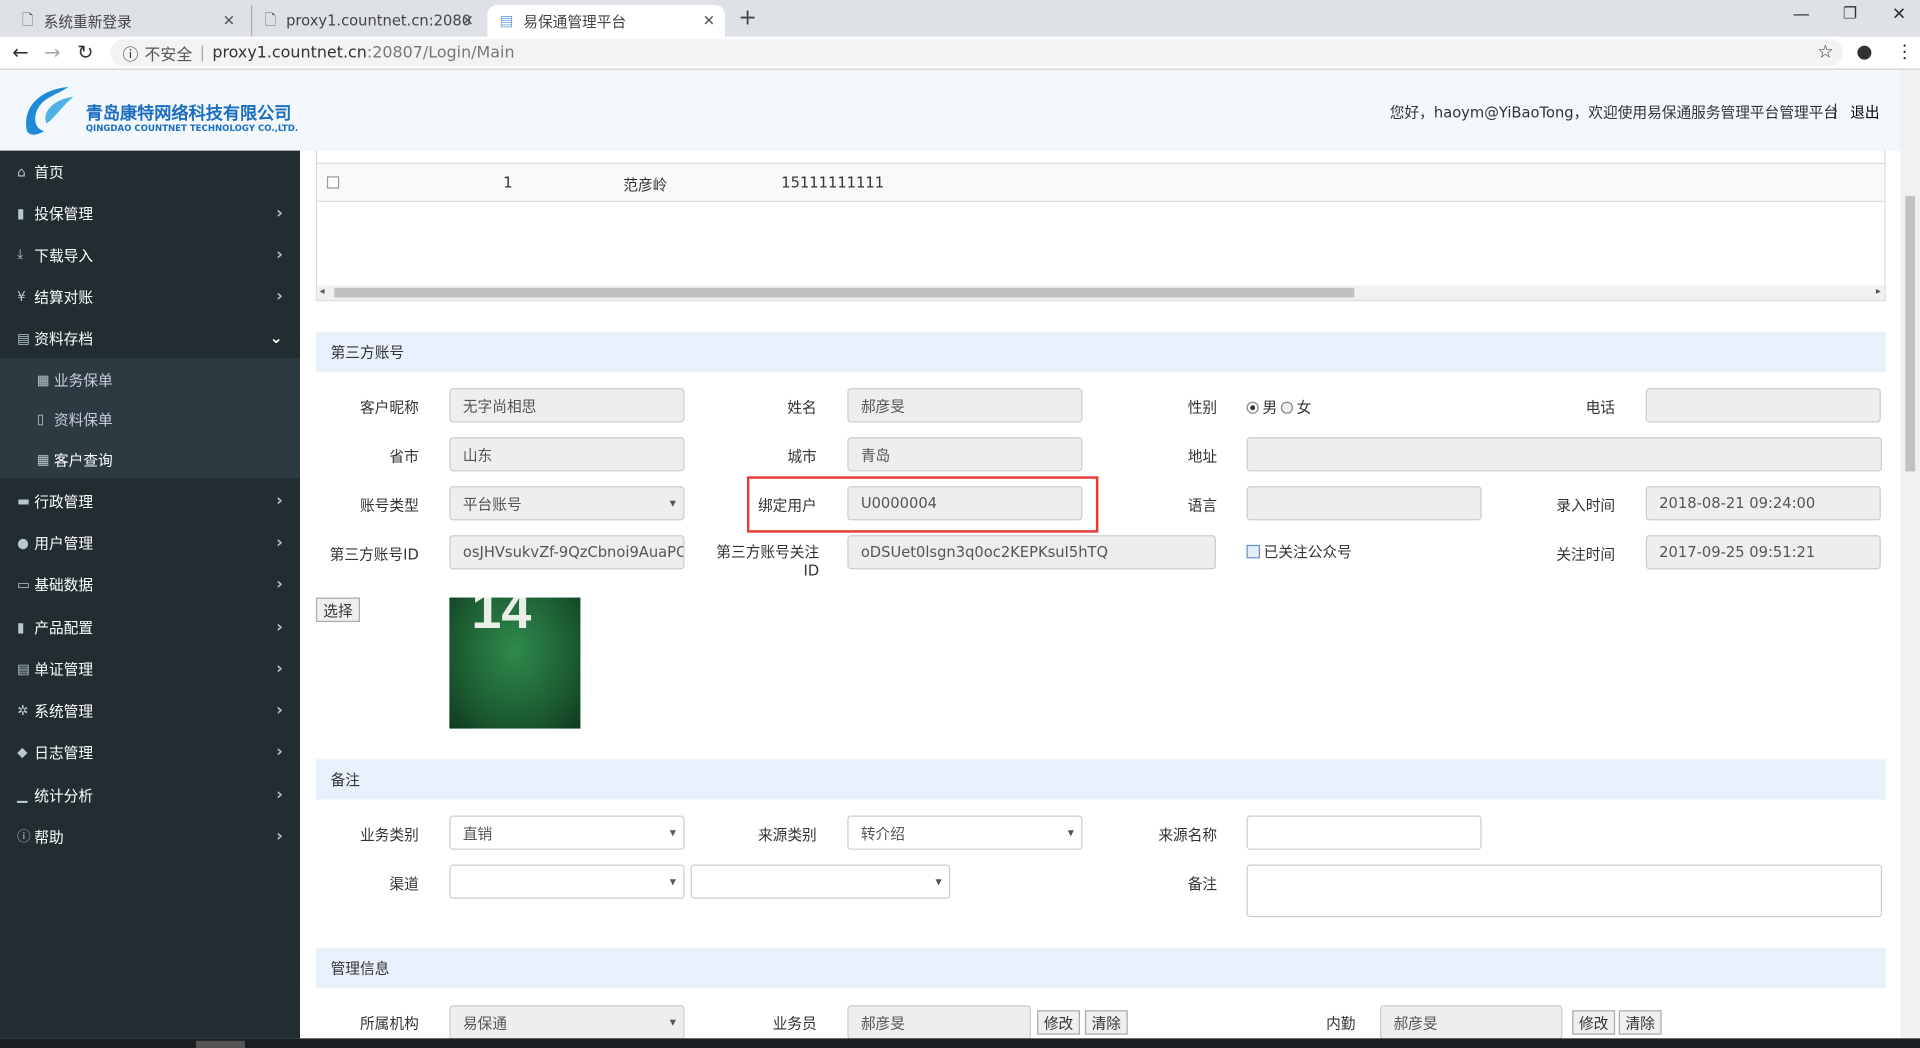  What do you see at coordinates (150, 380) in the screenshot?
I see `sidebar-item: ▦ 业务保单` at bounding box center [150, 380].